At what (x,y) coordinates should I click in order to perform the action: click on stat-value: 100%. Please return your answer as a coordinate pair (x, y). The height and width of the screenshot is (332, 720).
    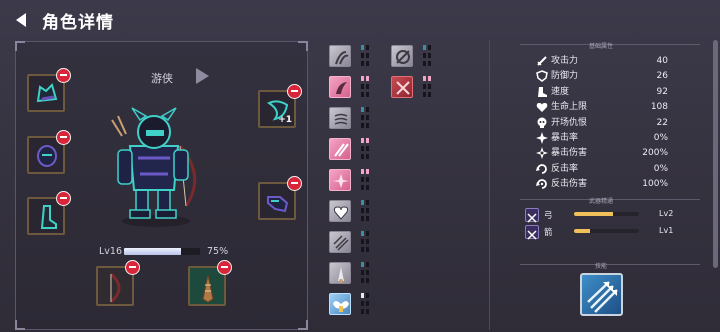
    Looking at the image, I should click on (655, 184).